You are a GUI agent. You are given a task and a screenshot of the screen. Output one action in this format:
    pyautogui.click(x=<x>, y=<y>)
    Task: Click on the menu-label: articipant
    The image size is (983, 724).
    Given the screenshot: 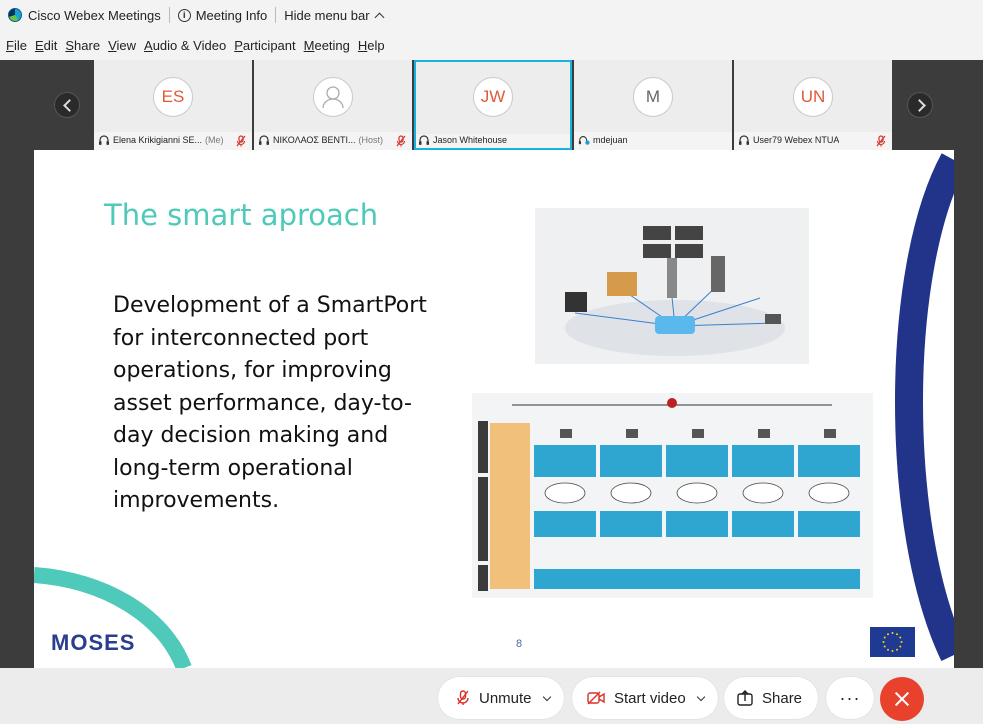 What is the action you would take?
    pyautogui.click(x=269, y=45)
    